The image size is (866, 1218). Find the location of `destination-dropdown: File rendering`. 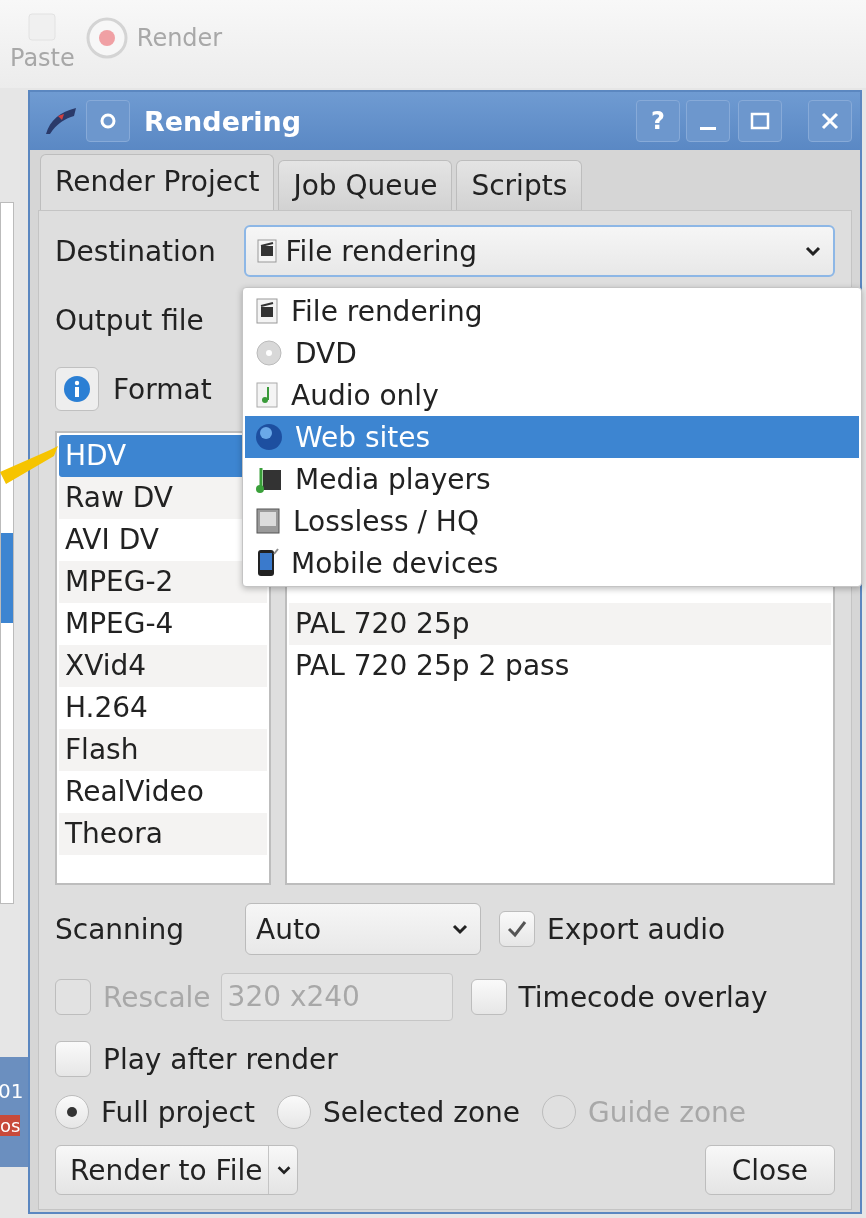

destination-dropdown: File rendering is located at coordinates (539, 251).